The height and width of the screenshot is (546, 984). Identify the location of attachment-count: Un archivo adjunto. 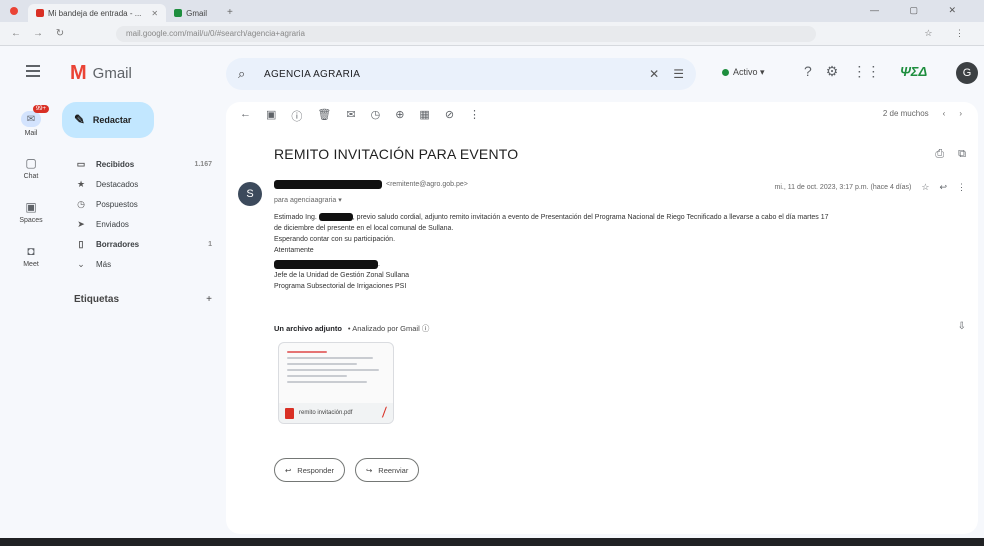
(308, 328).